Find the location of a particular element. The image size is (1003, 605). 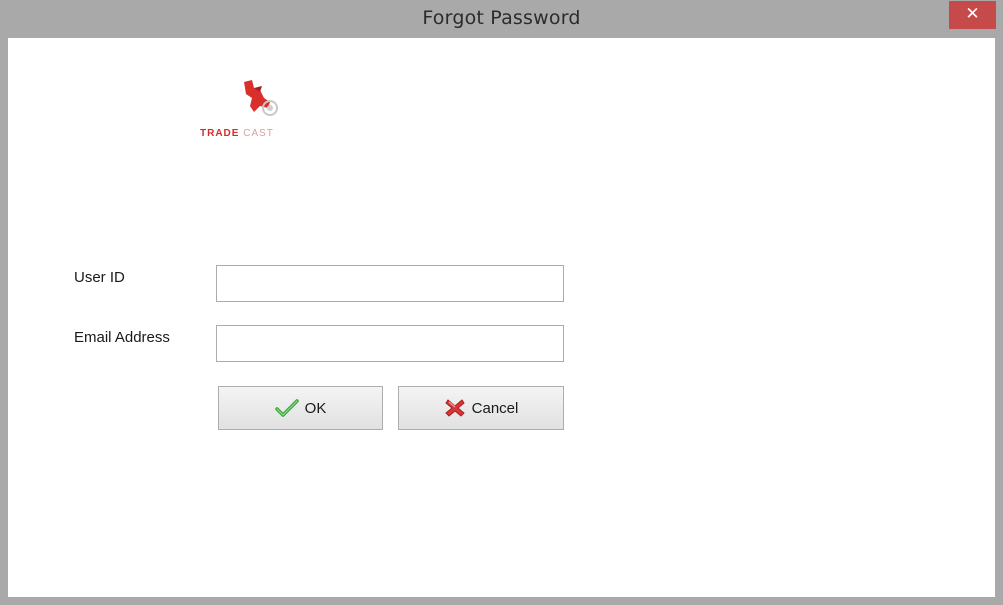

cancel-button: Cancel is located at coordinates (481, 408).